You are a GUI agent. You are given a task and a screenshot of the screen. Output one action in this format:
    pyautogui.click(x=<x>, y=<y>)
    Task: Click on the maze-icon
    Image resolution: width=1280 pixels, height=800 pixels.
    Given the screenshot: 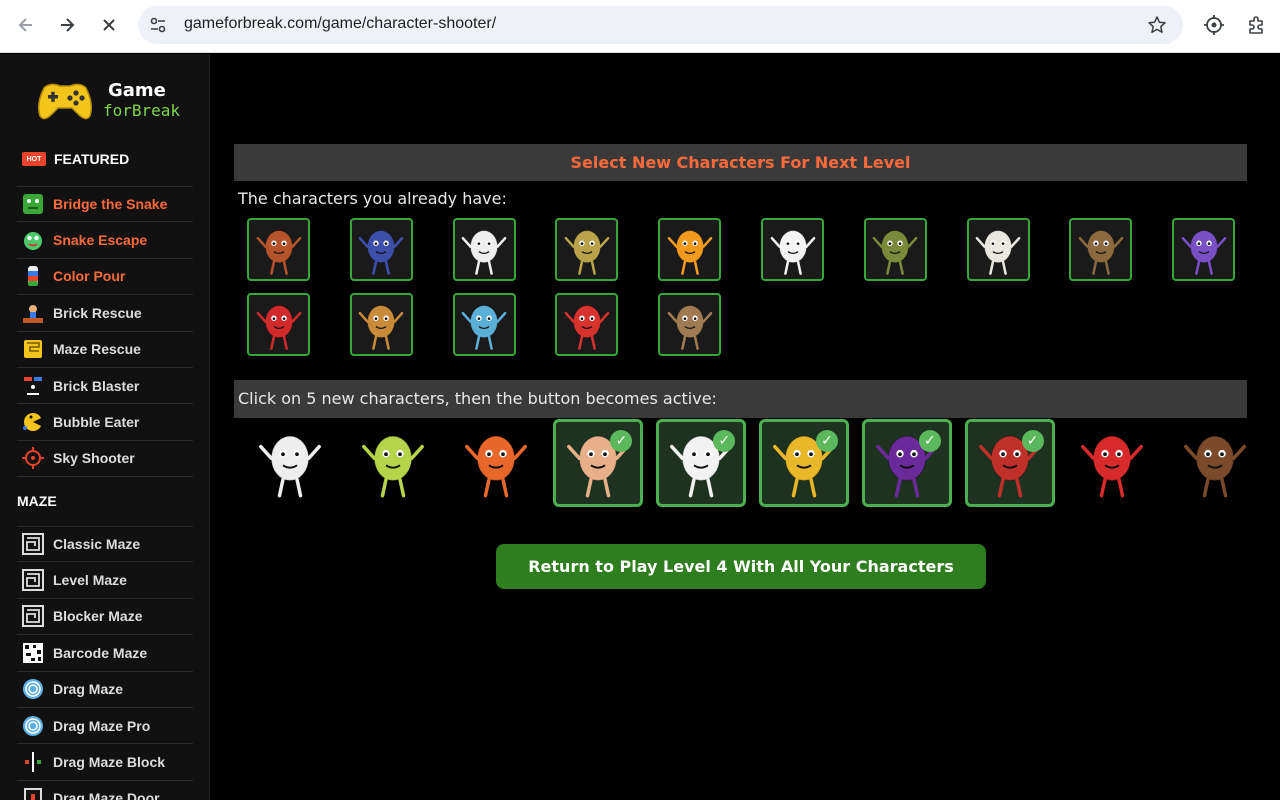 What is the action you would take?
    pyautogui.click(x=33, y=580)
    